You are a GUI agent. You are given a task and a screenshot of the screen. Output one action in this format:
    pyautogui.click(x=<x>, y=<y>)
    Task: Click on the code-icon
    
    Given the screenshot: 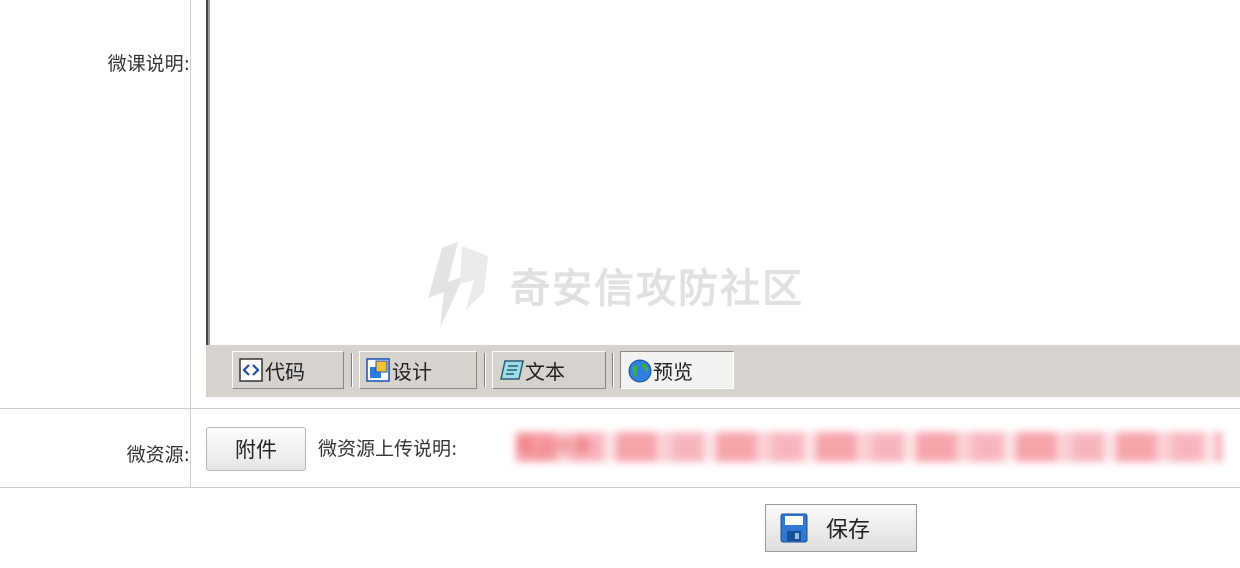 What is the action you would take?
    pyautogui.click(x=251, y=370)
    